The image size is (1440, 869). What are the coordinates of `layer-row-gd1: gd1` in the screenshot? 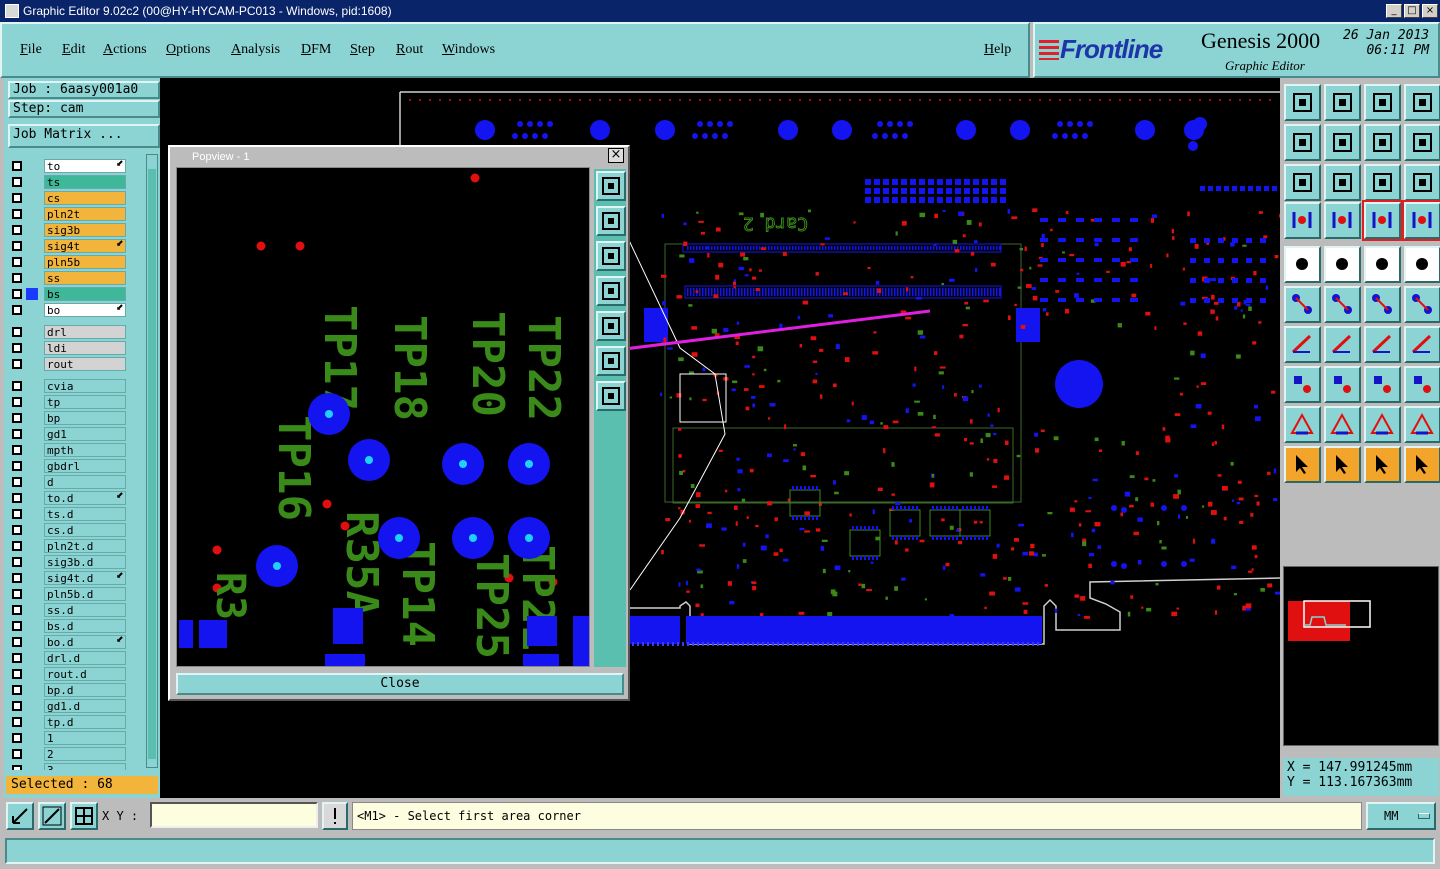 It's located at (68, 434).